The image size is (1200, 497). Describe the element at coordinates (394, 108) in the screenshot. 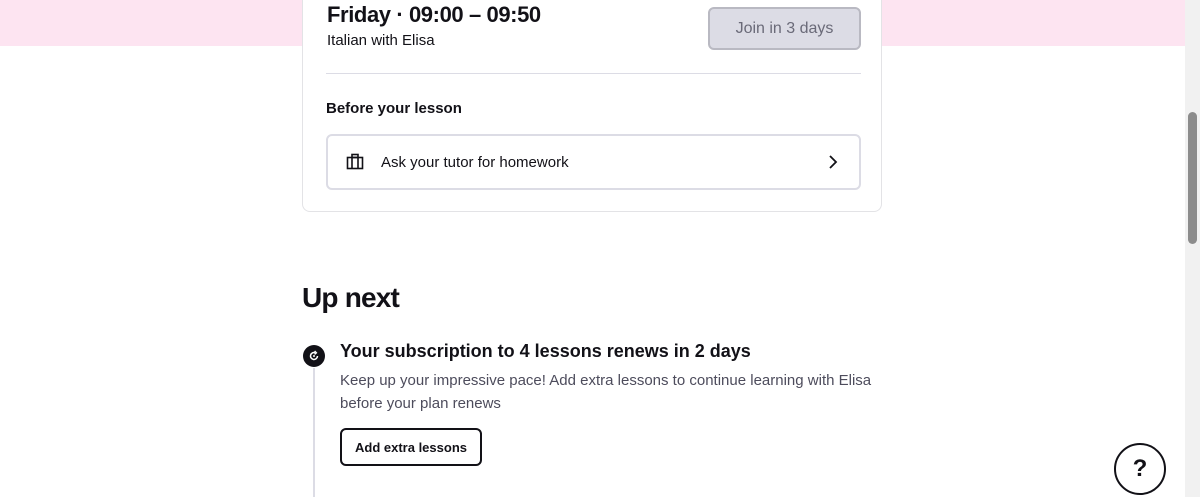

I see `before-lesson-title: Before your lesson` at that location.